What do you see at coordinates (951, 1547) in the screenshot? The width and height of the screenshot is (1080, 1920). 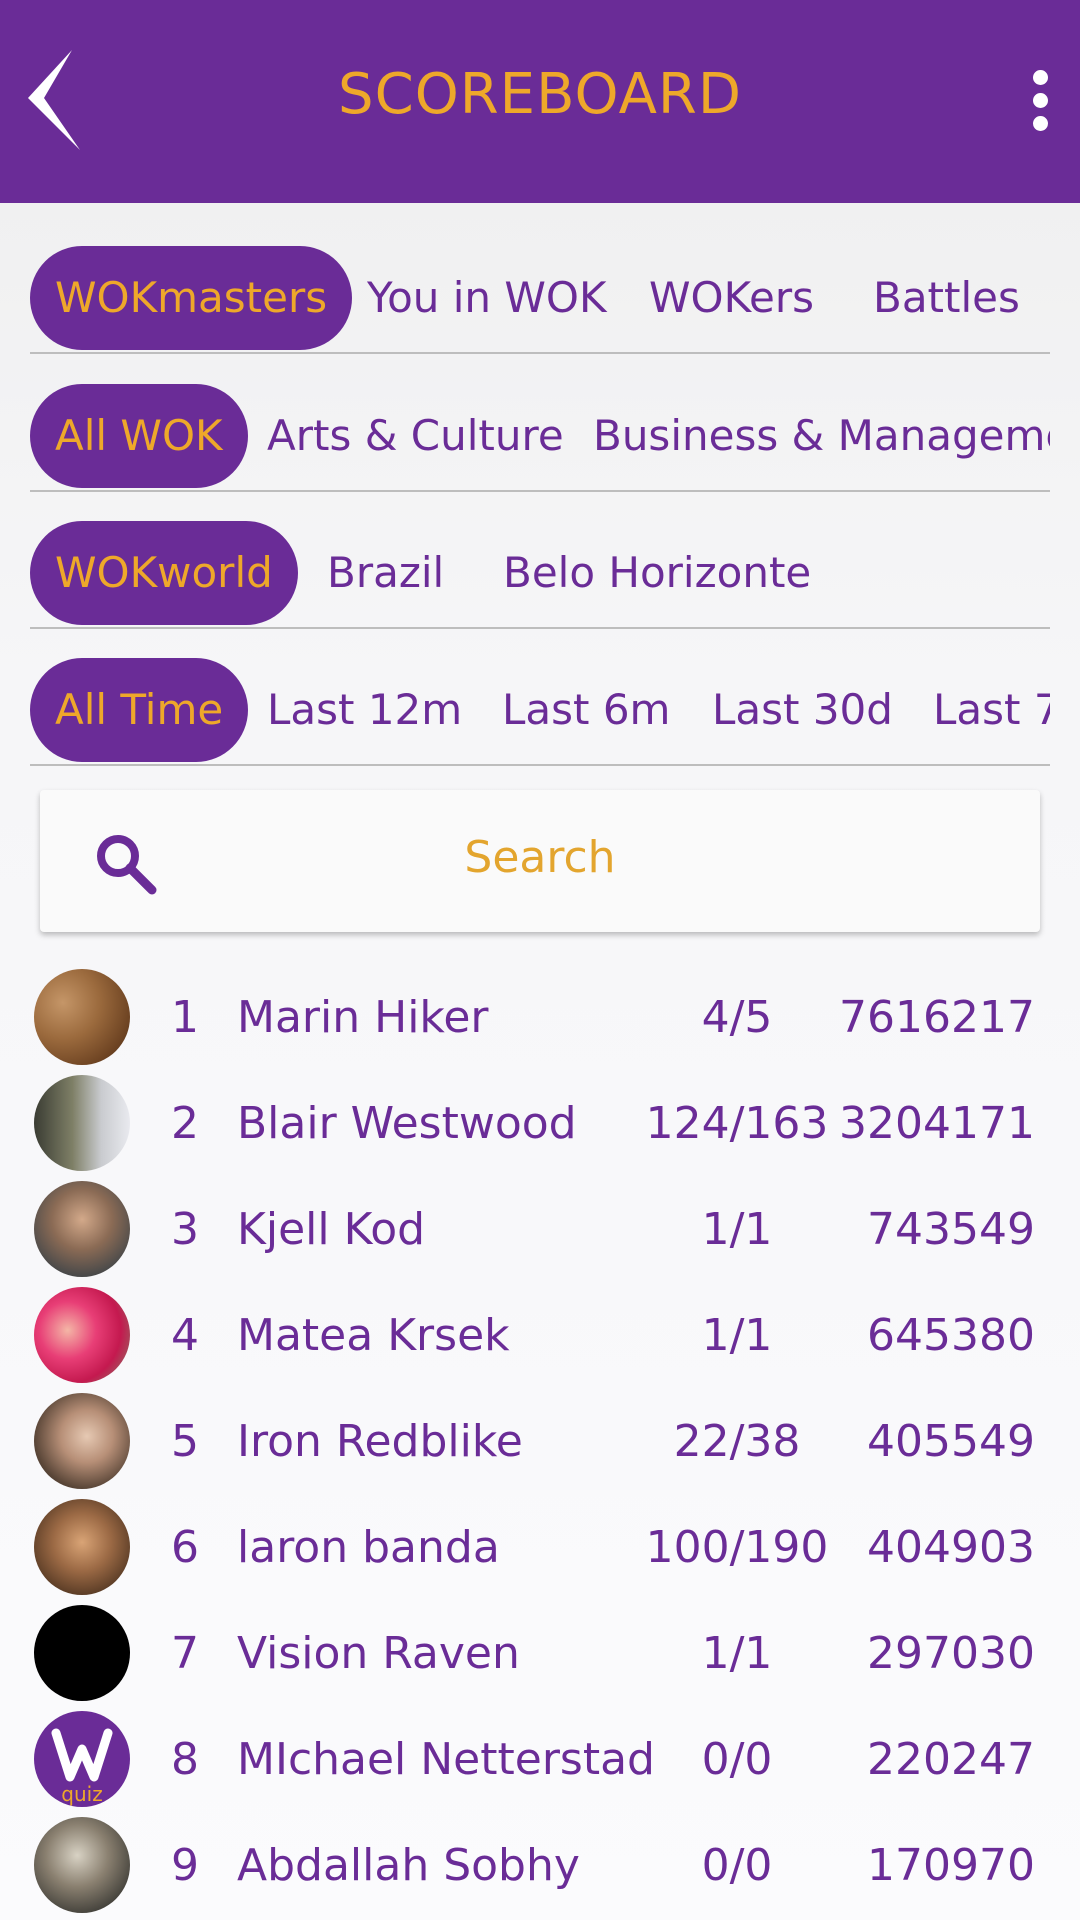 I see `score: 404903` at bounding box center [951, 1547].